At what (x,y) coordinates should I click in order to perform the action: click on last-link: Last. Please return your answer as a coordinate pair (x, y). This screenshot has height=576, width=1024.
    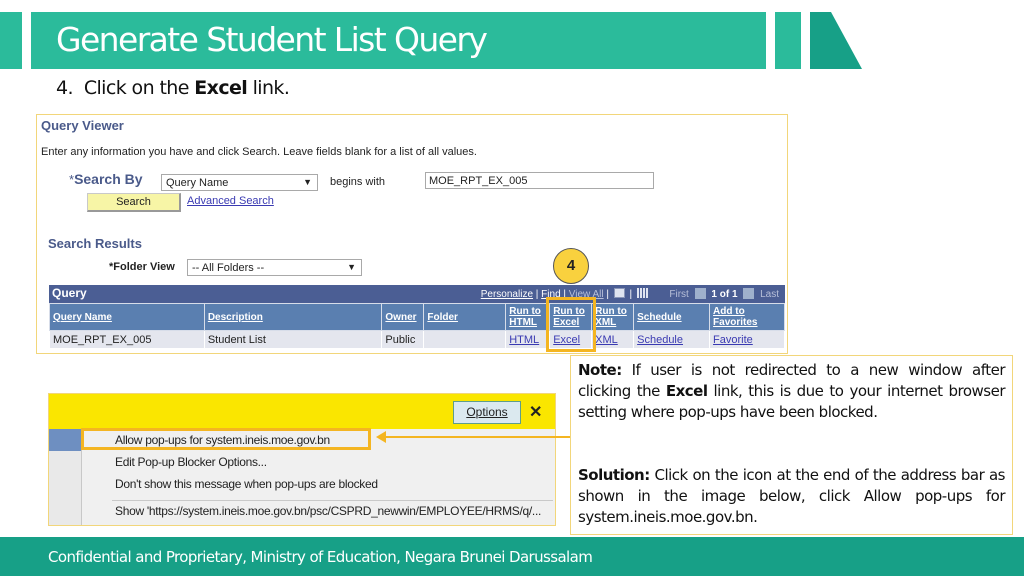
    Looking at the image, I should click on (769, 294).